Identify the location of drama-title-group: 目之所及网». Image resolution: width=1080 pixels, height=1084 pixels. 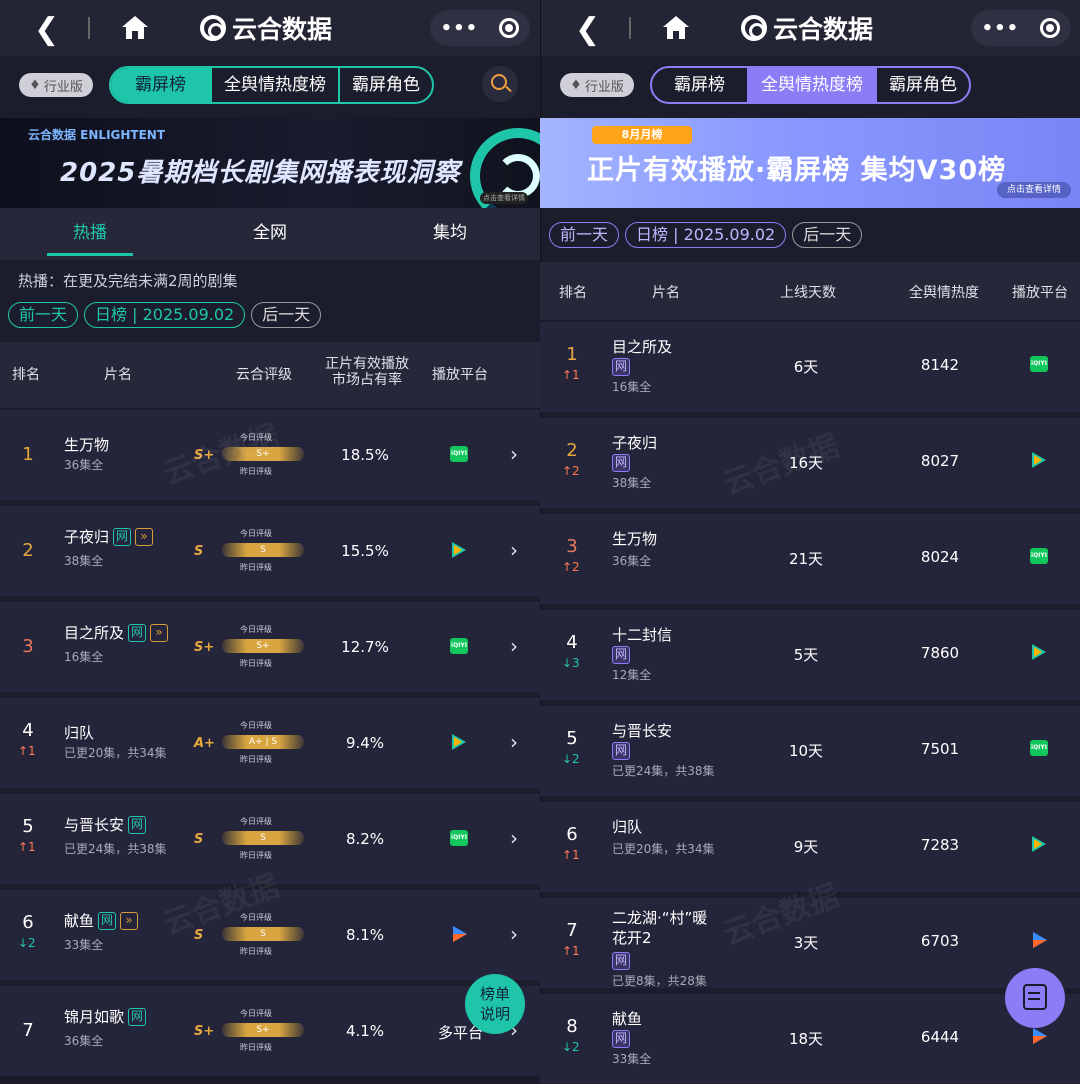
(116, 632).